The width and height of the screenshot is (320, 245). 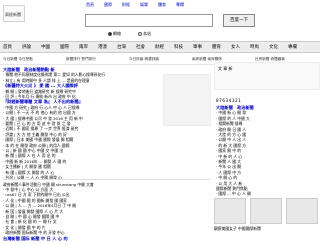 I want to click on top-link-home: 首頁, so click(x=90, y=5).